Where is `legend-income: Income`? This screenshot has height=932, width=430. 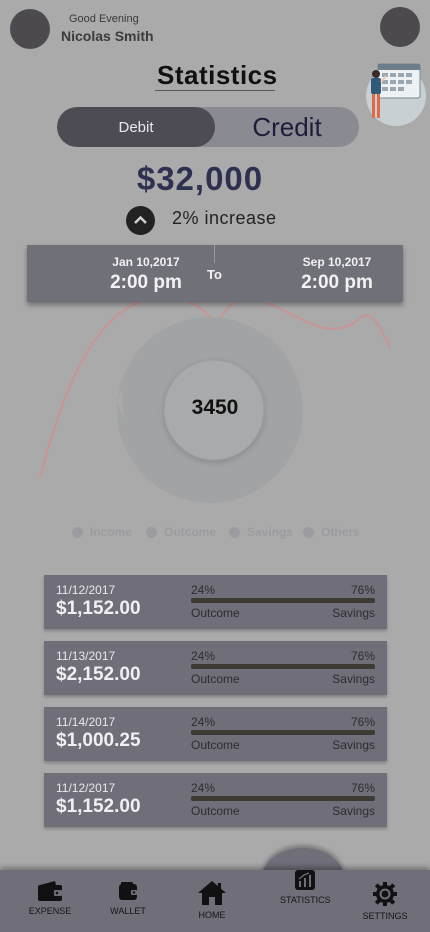 legend-income: Income is located at coordinates (102, 532).